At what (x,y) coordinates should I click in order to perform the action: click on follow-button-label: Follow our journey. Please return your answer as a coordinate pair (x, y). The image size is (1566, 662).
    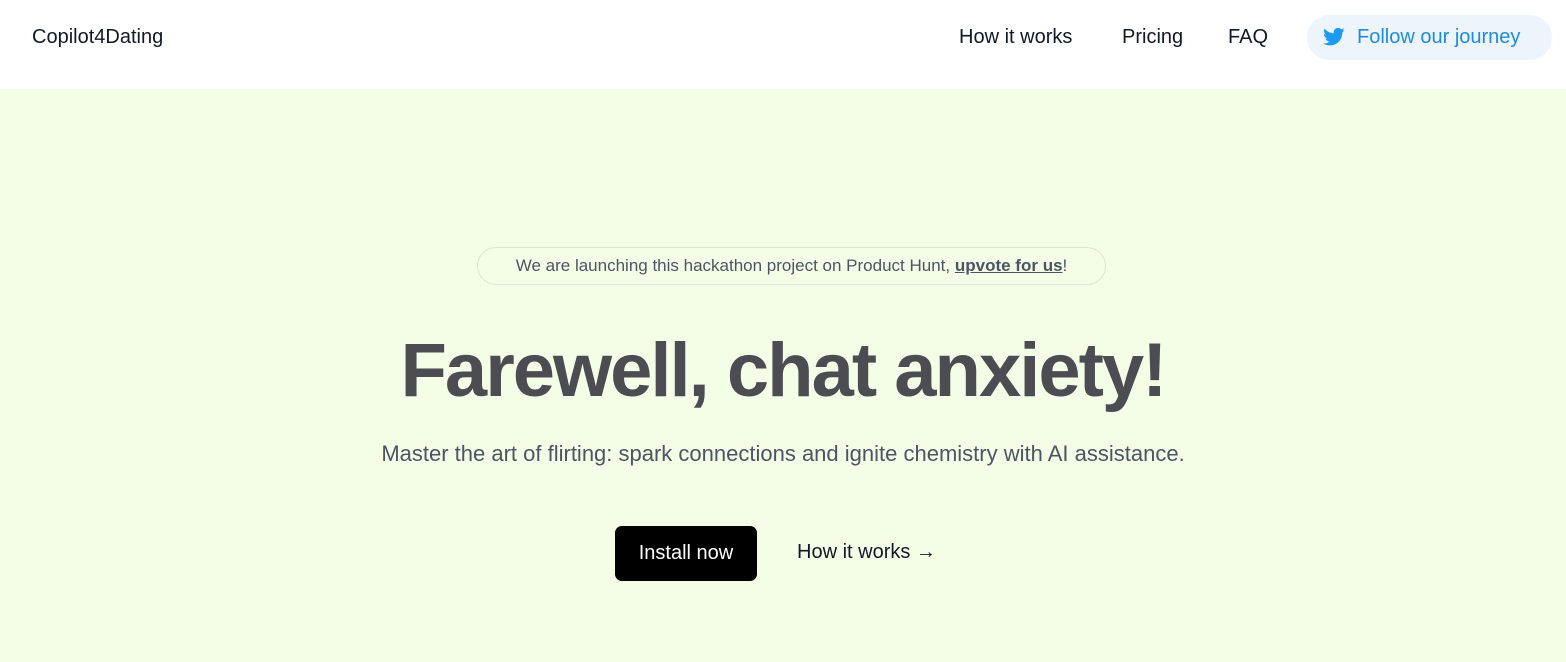
    Looking at the image, I should click on (1439, 37).